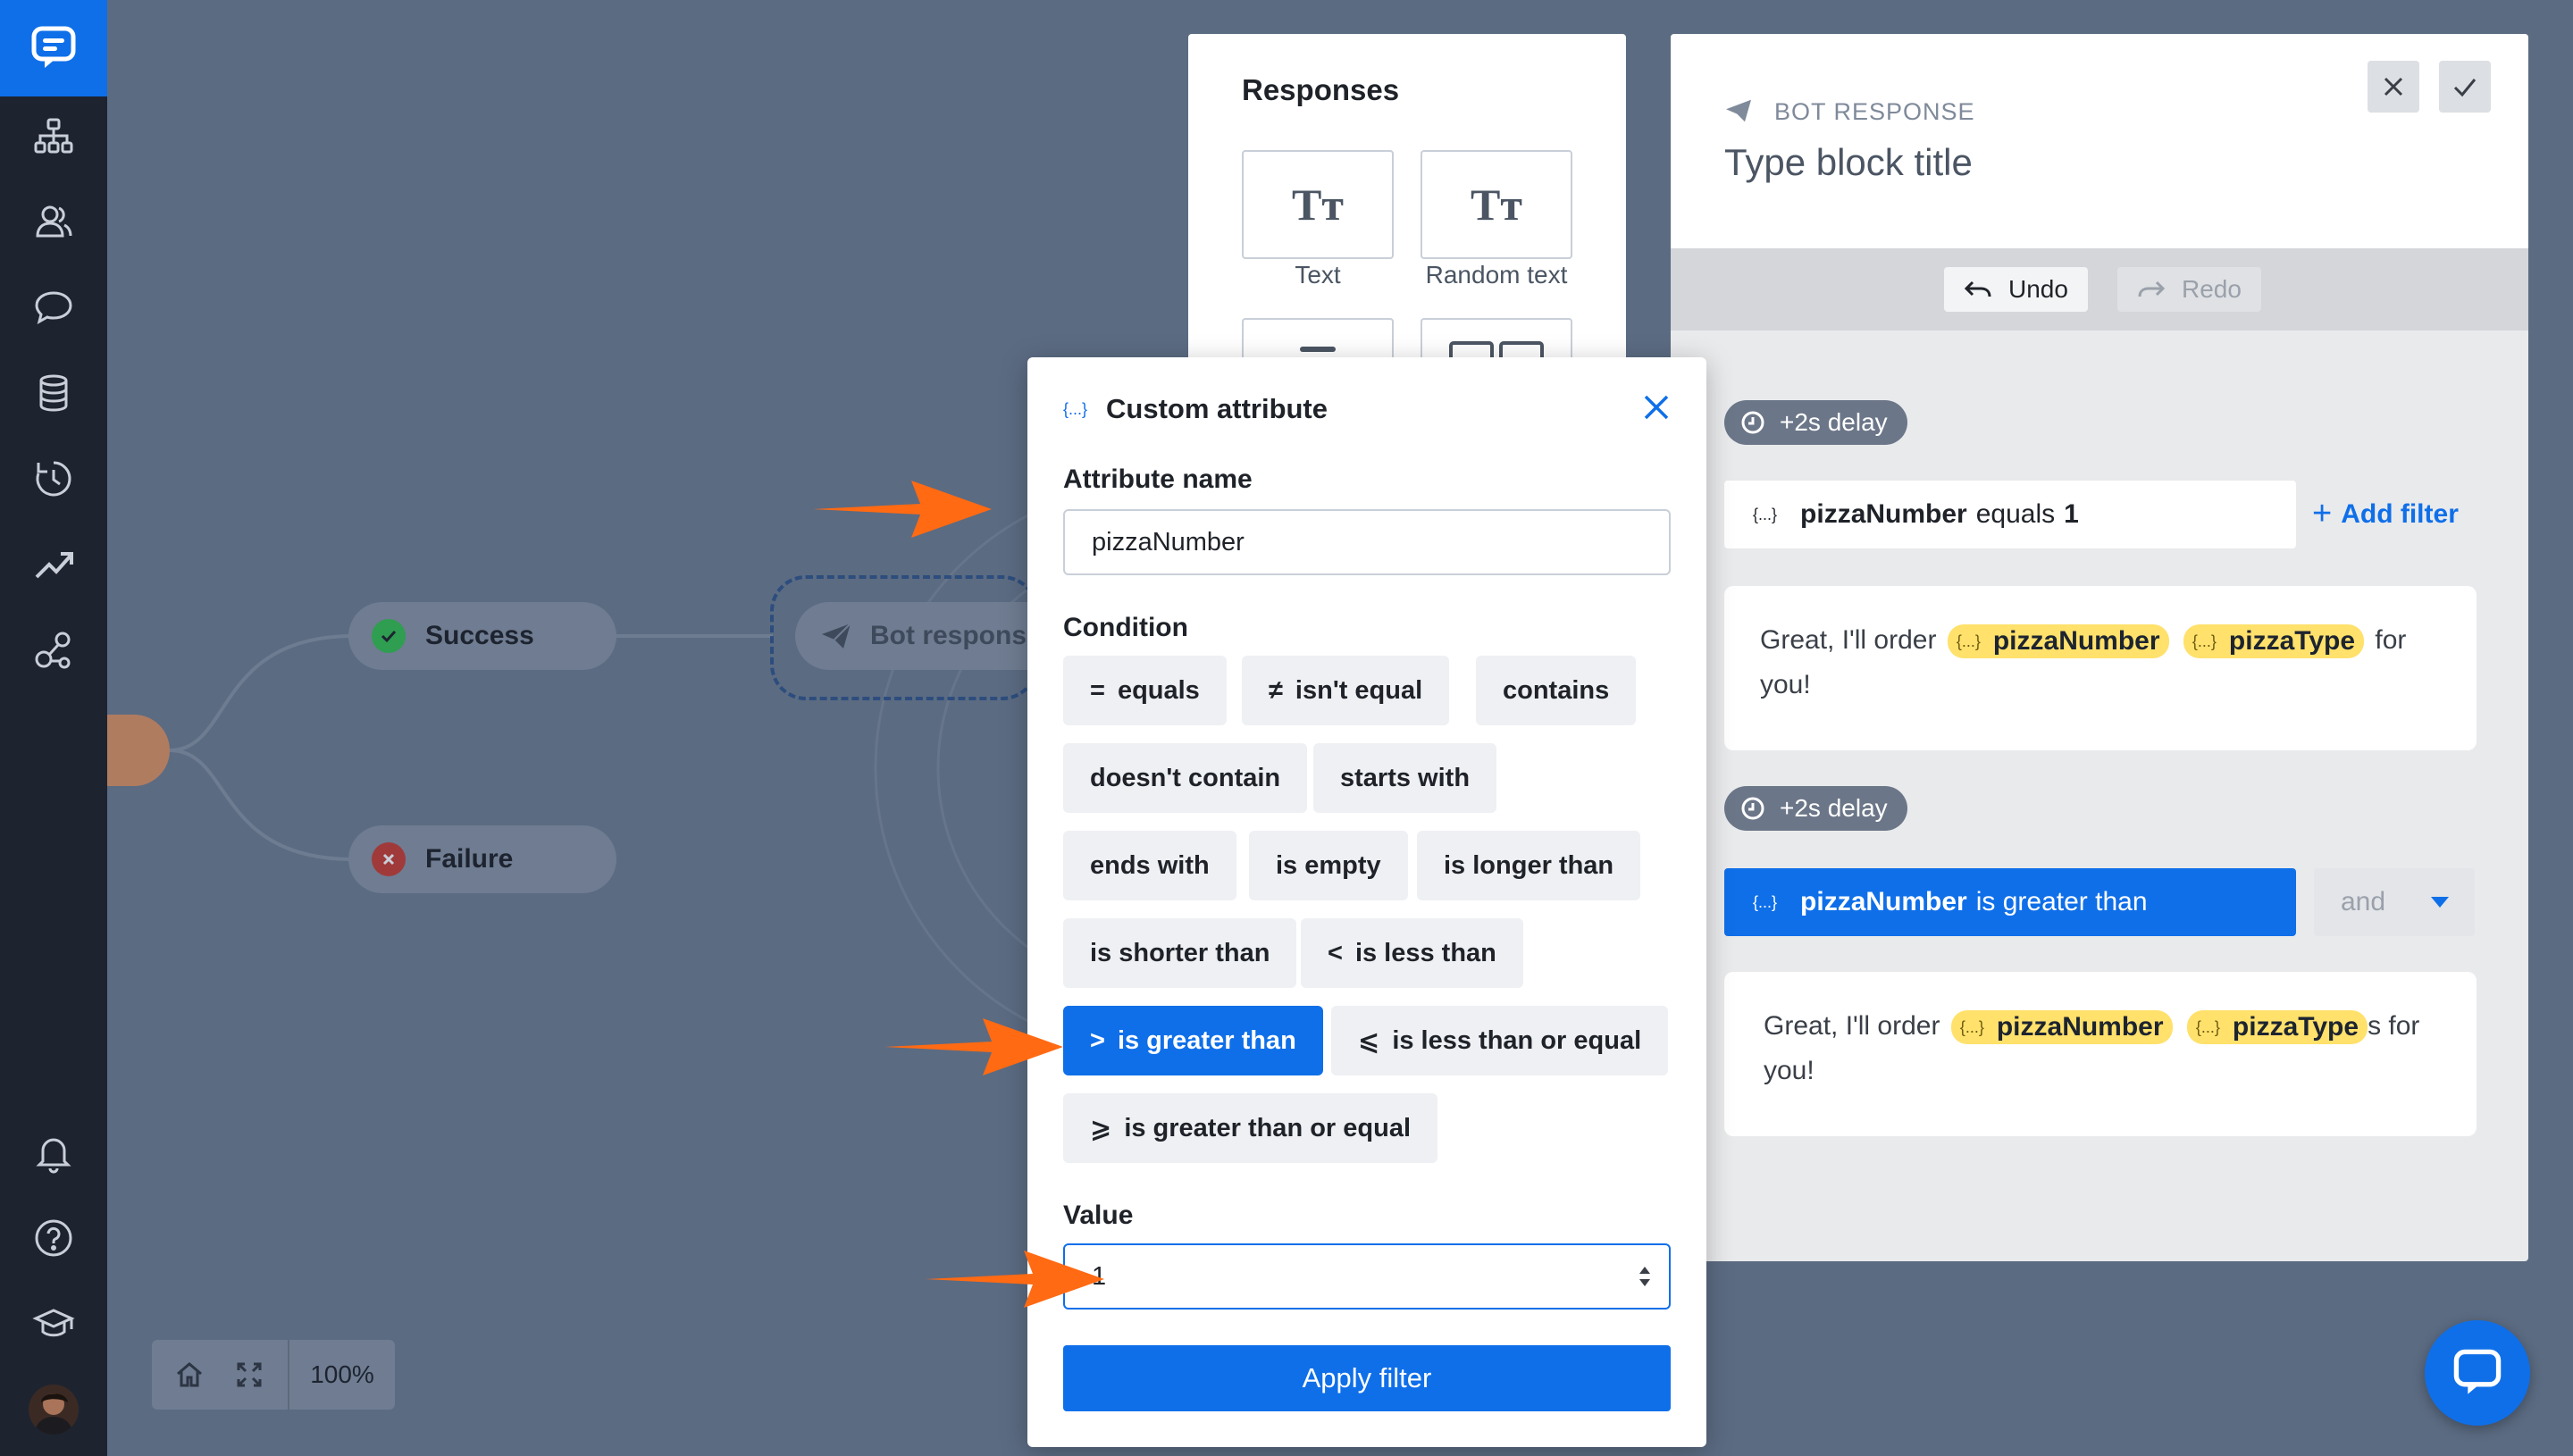 The height and width of the screenshot is (1456, 2573). What do you see at coordinates (1752, 808) in the screenshot?
I see `clock-icon` at bounding box center [1752, 808].